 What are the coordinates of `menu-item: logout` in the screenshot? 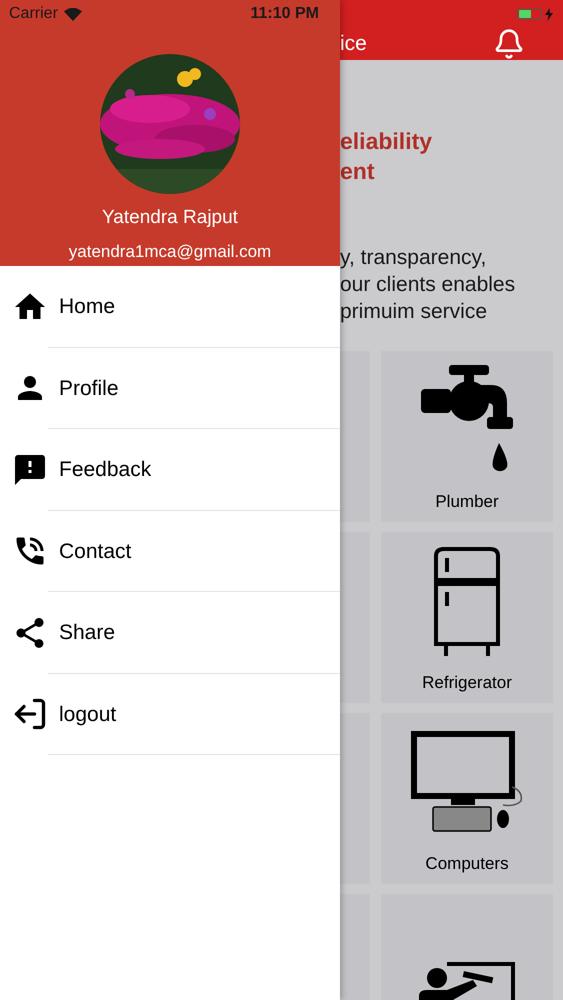 It's located at (170, 714).